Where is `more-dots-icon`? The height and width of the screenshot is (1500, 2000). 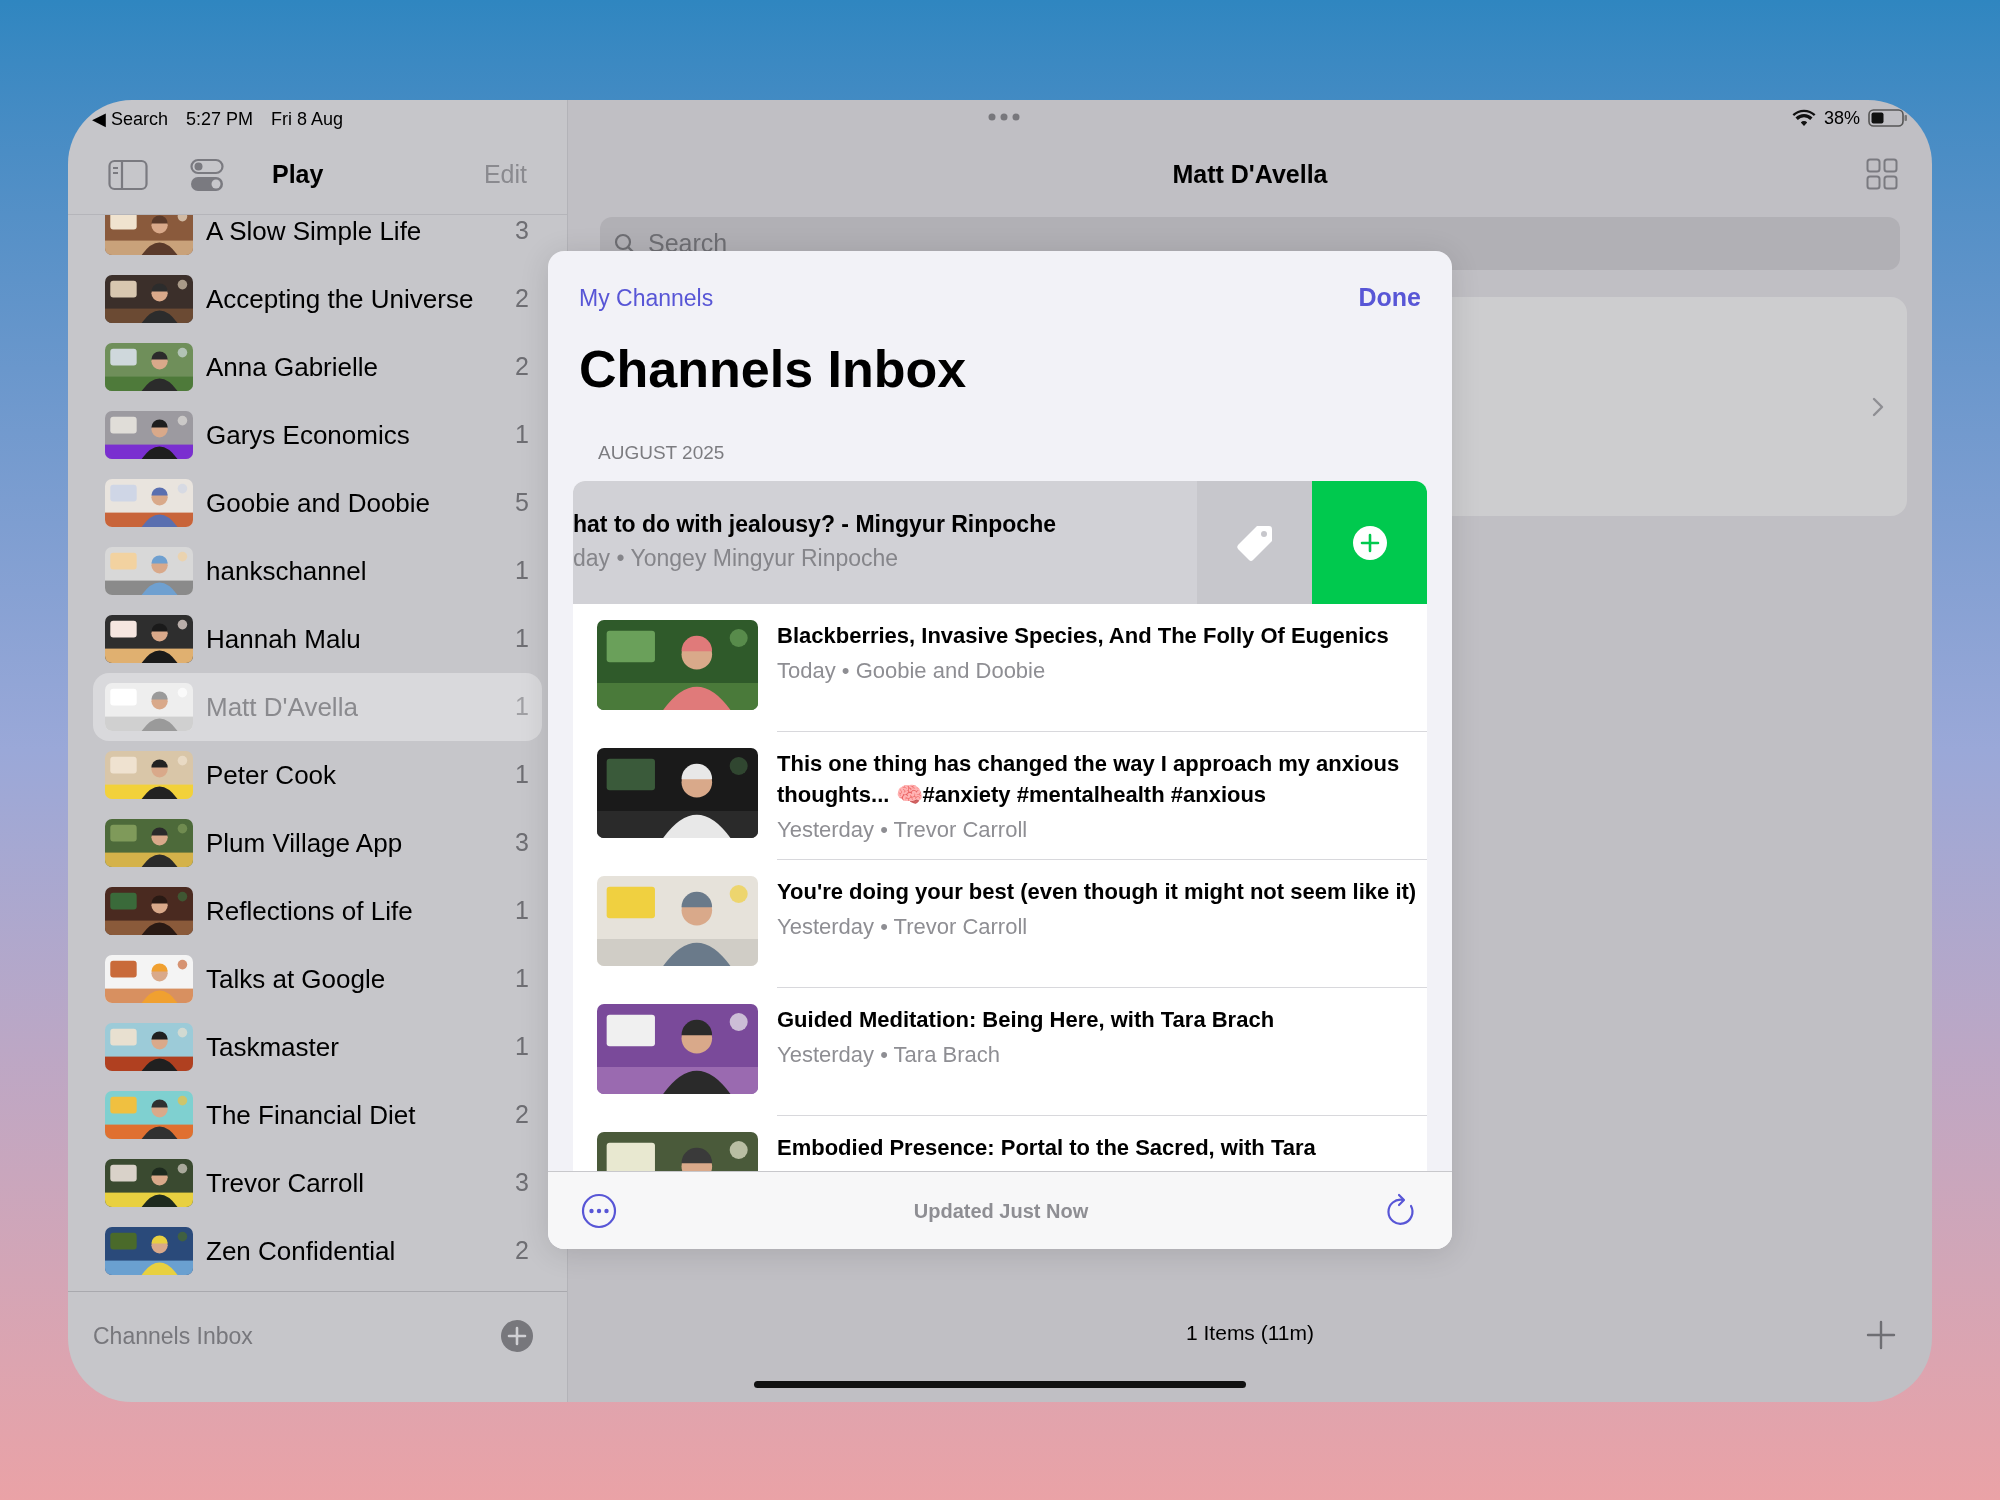 more-dots-icon is located at coordinates (1004, 117).